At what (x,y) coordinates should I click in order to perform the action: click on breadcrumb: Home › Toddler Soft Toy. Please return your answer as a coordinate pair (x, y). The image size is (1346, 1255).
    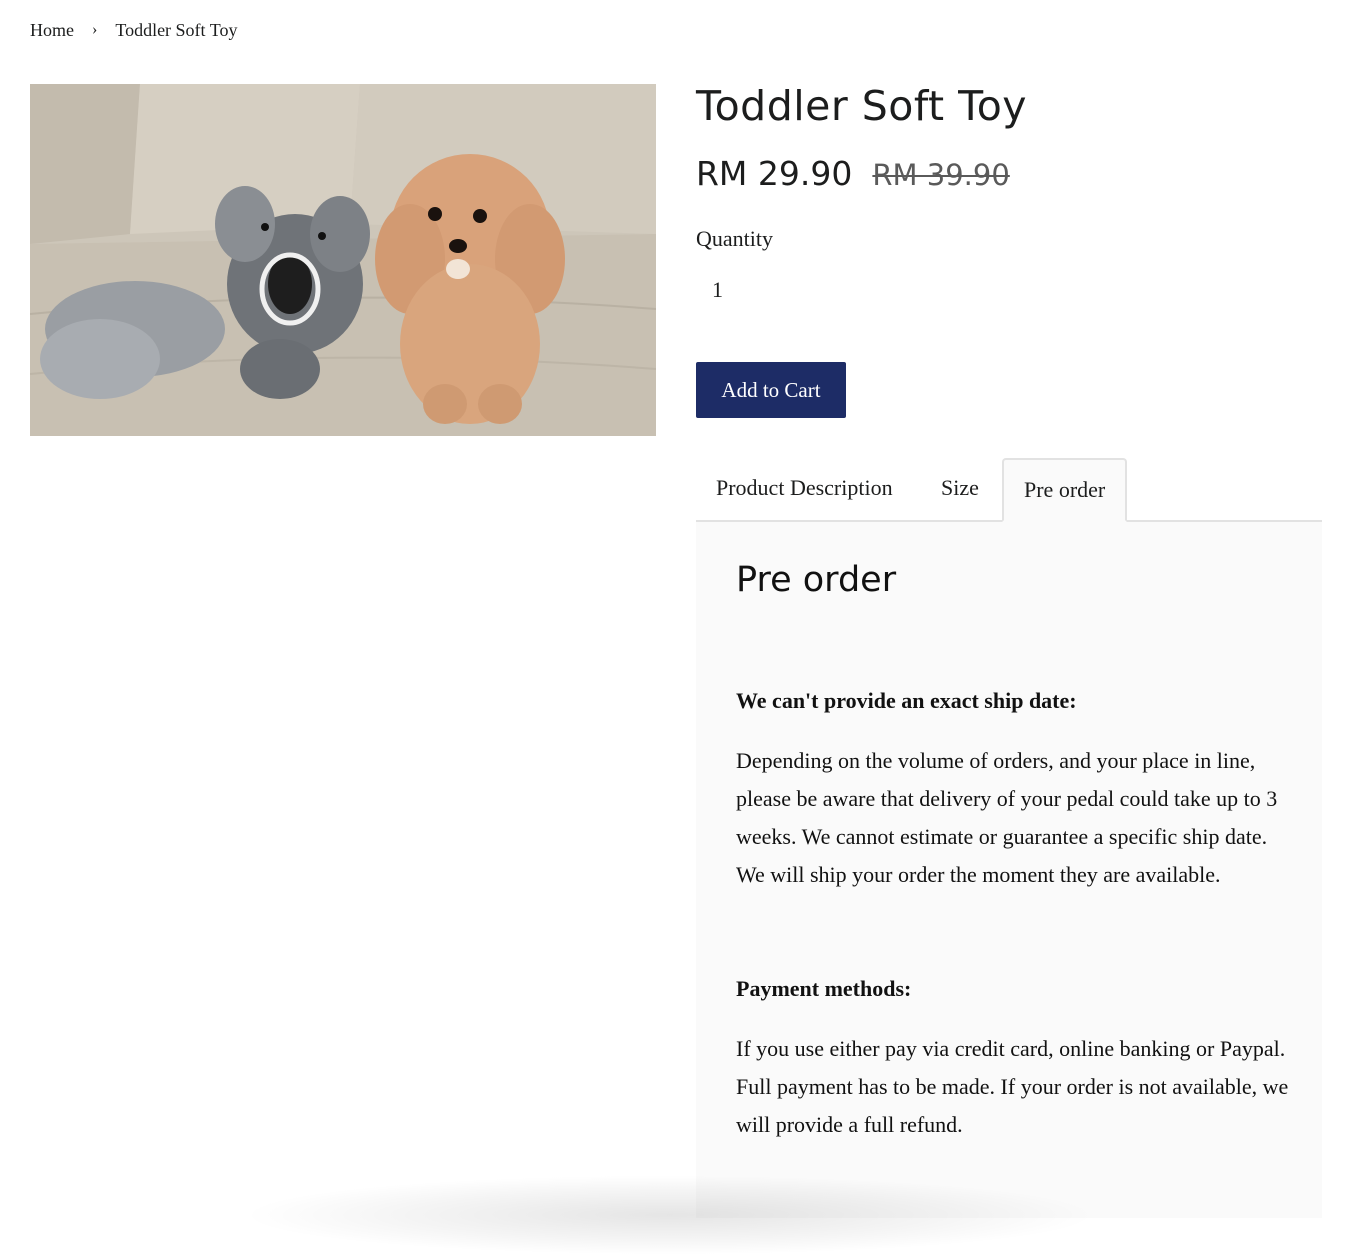
    Looking at the image, I should click on (133, 30).